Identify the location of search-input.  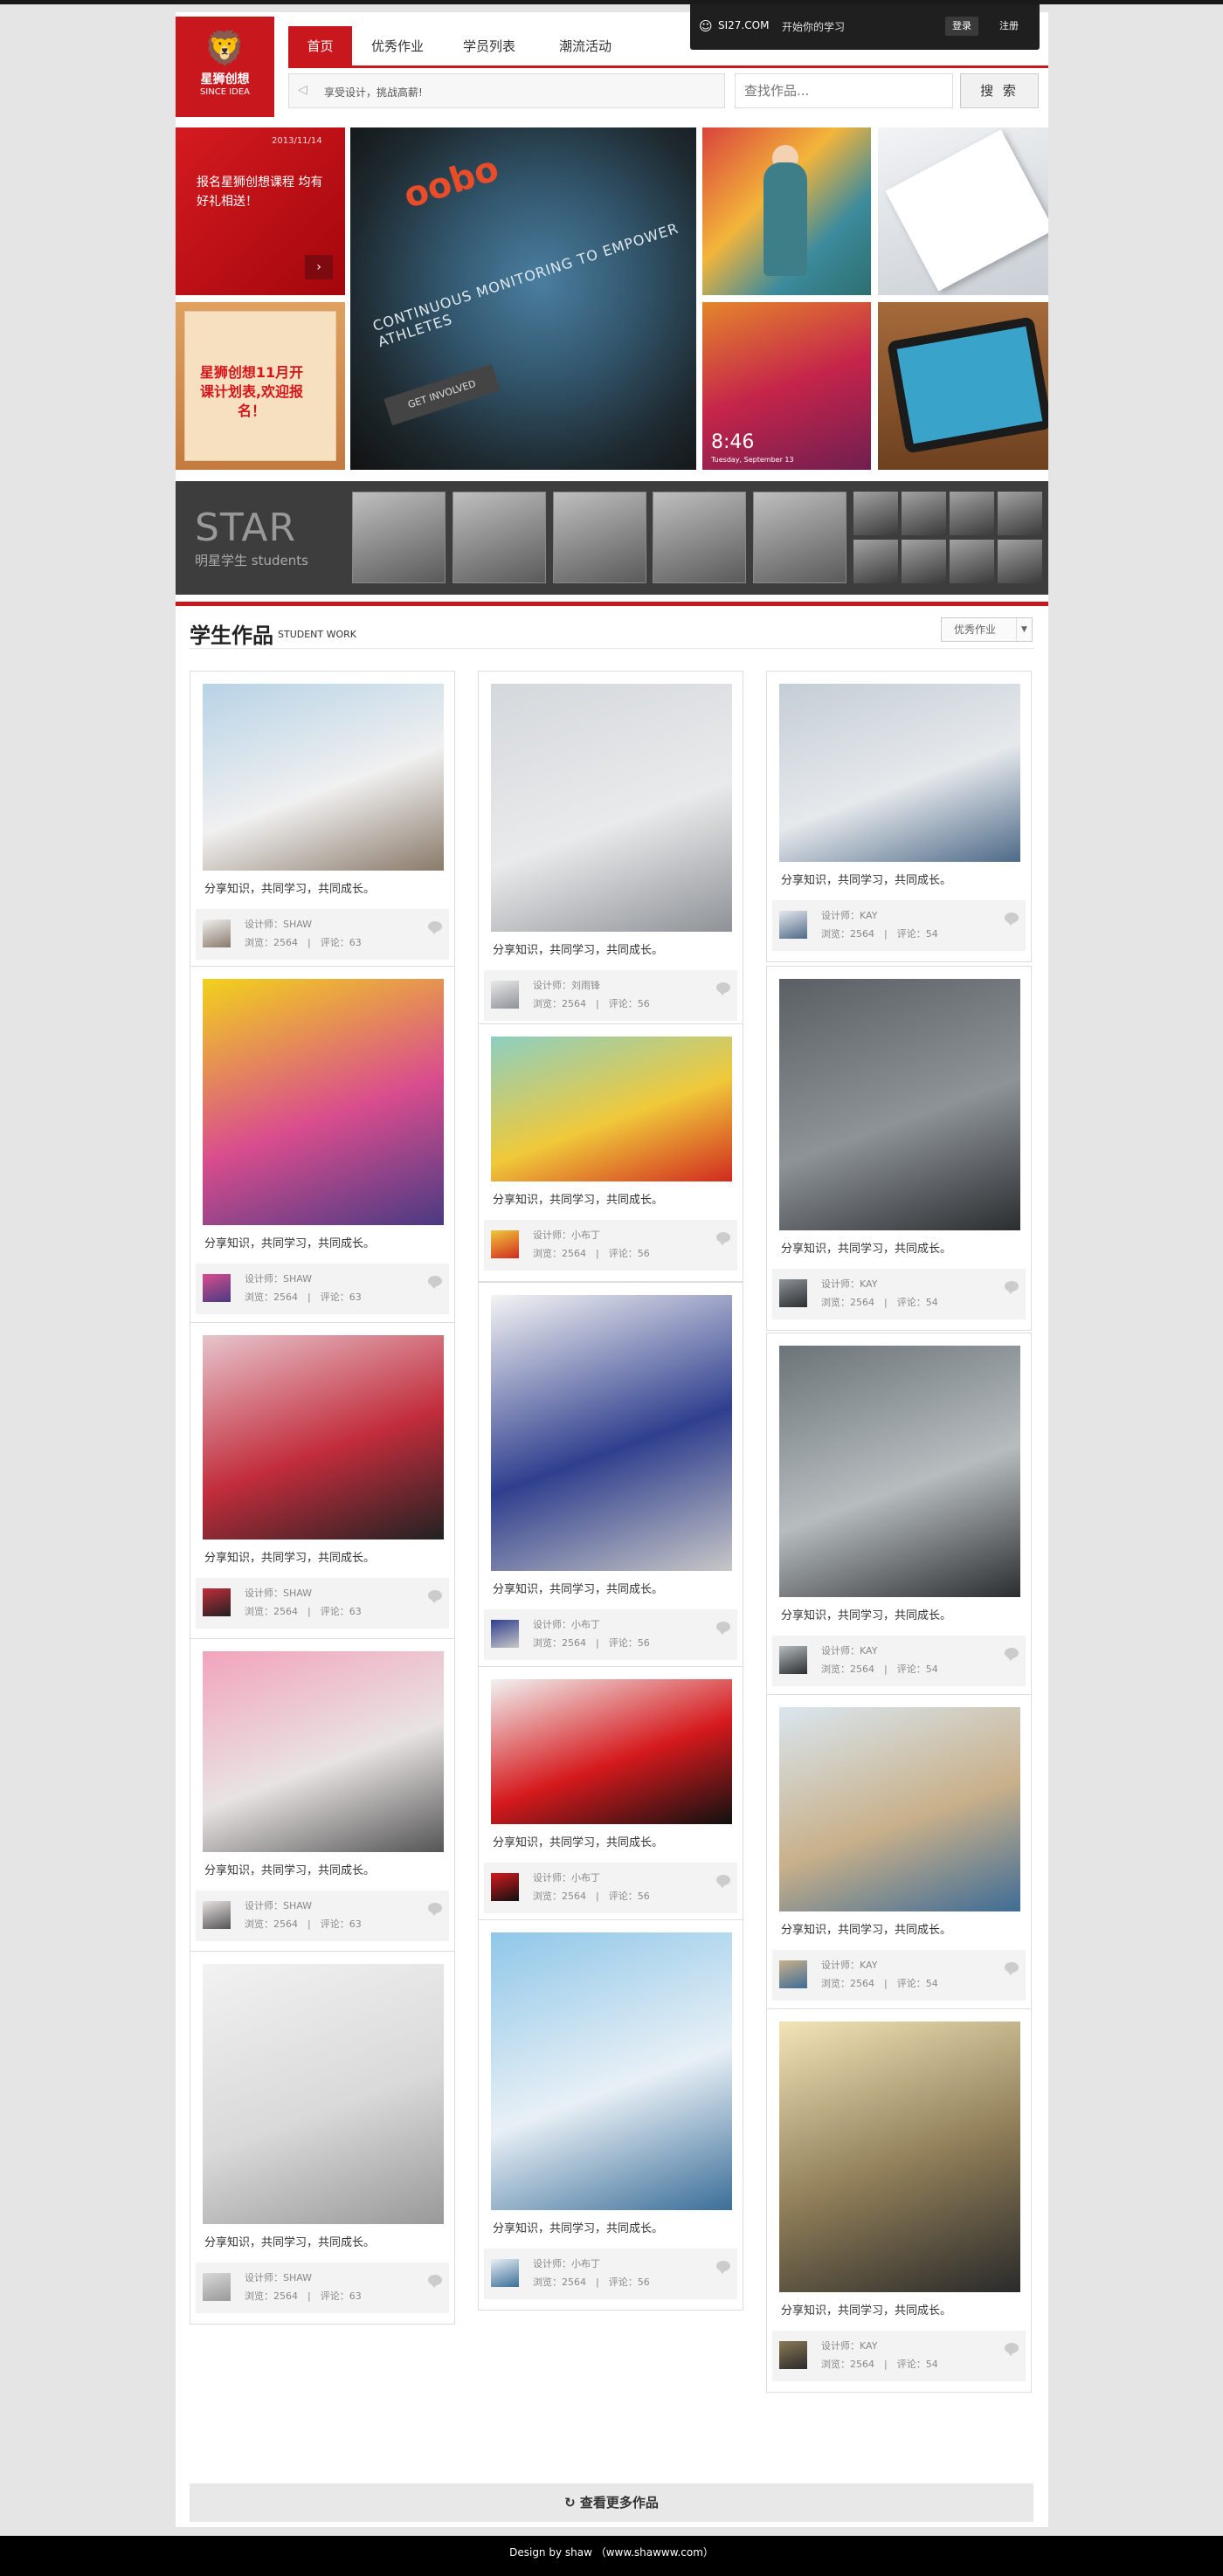
(841, 90).